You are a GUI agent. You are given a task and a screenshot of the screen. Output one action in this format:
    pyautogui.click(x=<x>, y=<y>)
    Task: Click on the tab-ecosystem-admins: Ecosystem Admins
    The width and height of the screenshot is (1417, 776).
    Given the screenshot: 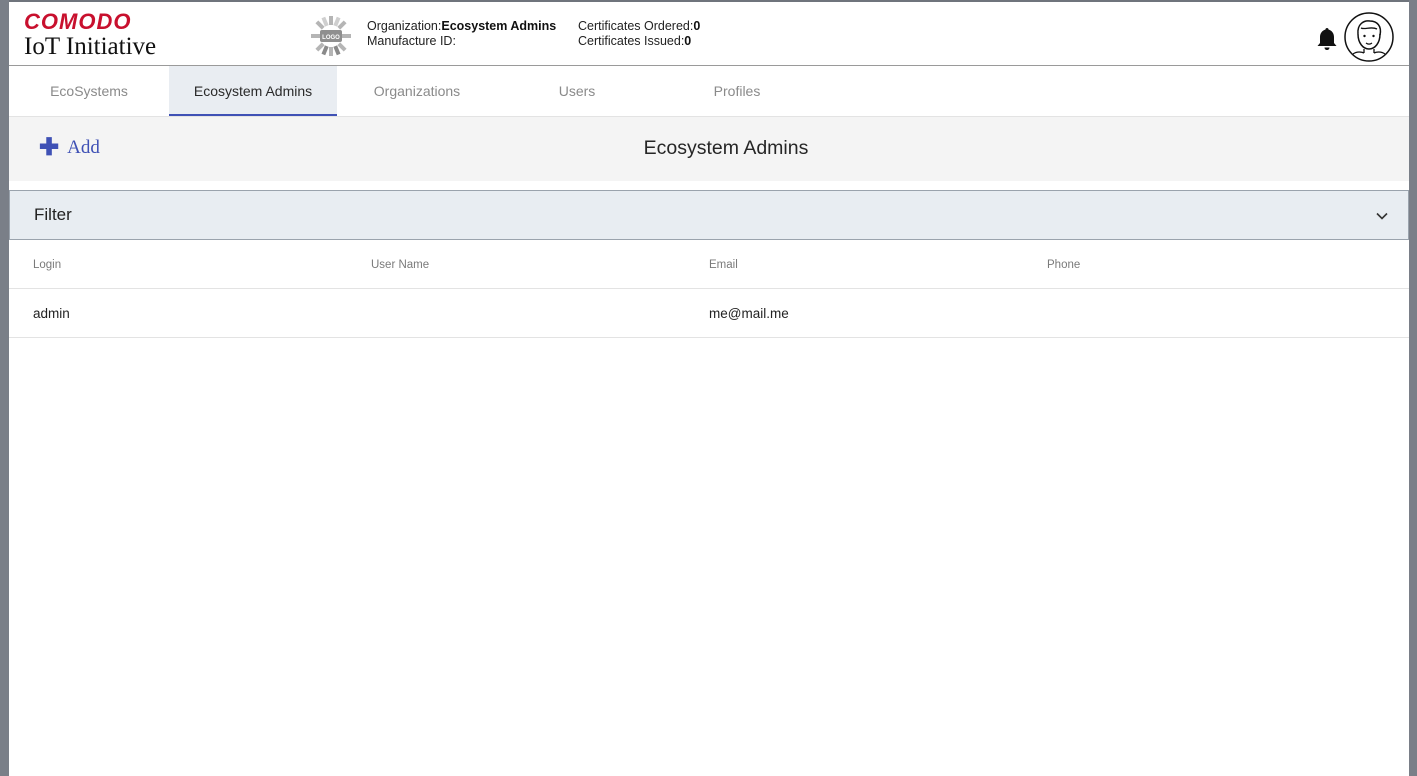 What is the action you would take?
    pyautogui.click(x=253, y=91)
    